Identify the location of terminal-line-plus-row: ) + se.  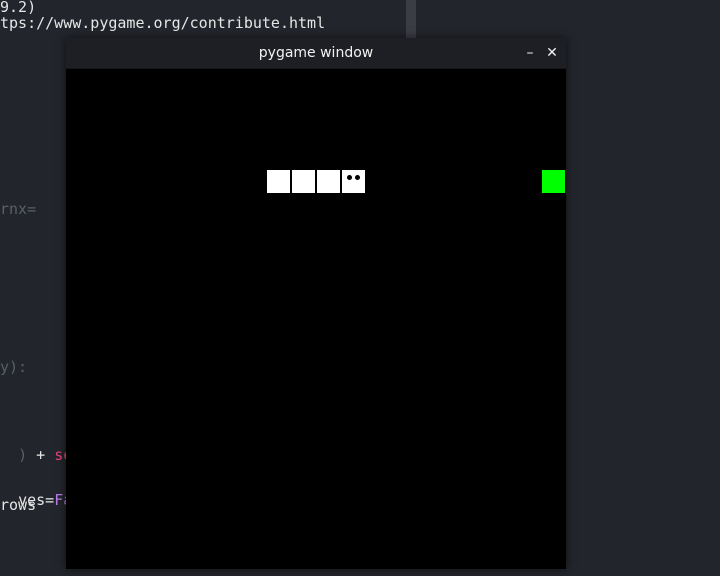
(36, 446).